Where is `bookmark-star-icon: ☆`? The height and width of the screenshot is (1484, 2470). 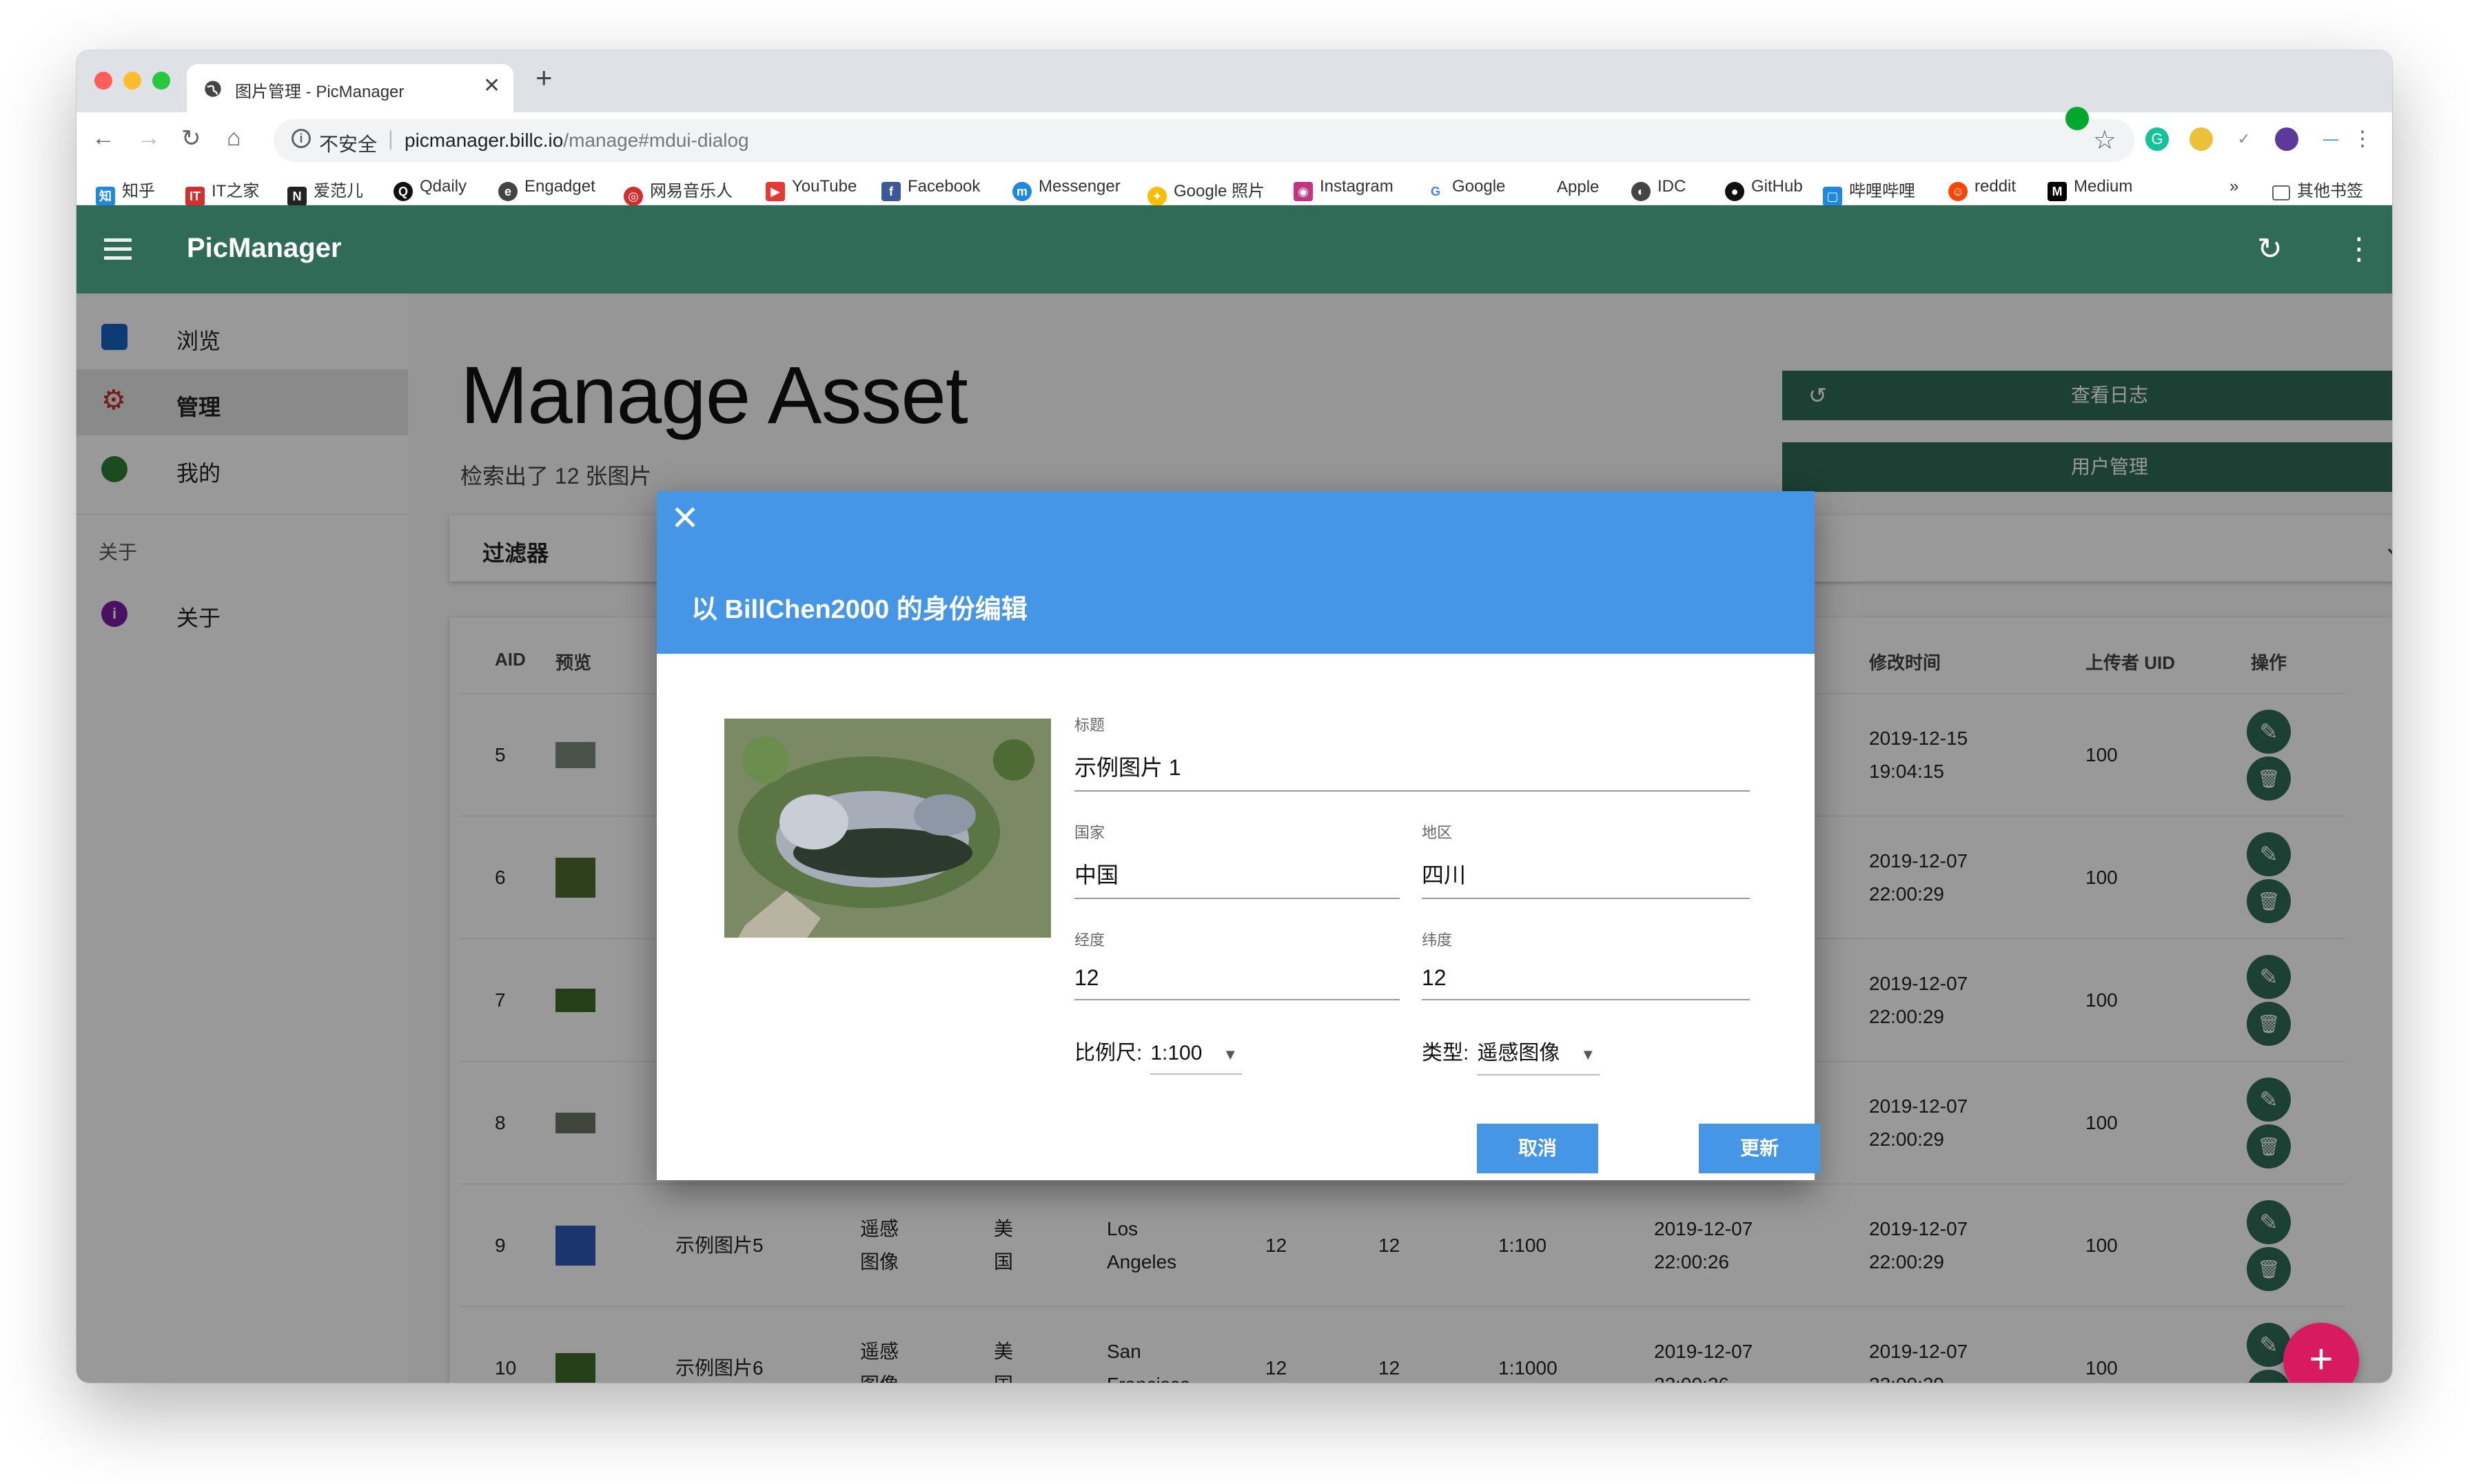 bookmark-star-icon: ☆ is located at coordinates (2104, 140).